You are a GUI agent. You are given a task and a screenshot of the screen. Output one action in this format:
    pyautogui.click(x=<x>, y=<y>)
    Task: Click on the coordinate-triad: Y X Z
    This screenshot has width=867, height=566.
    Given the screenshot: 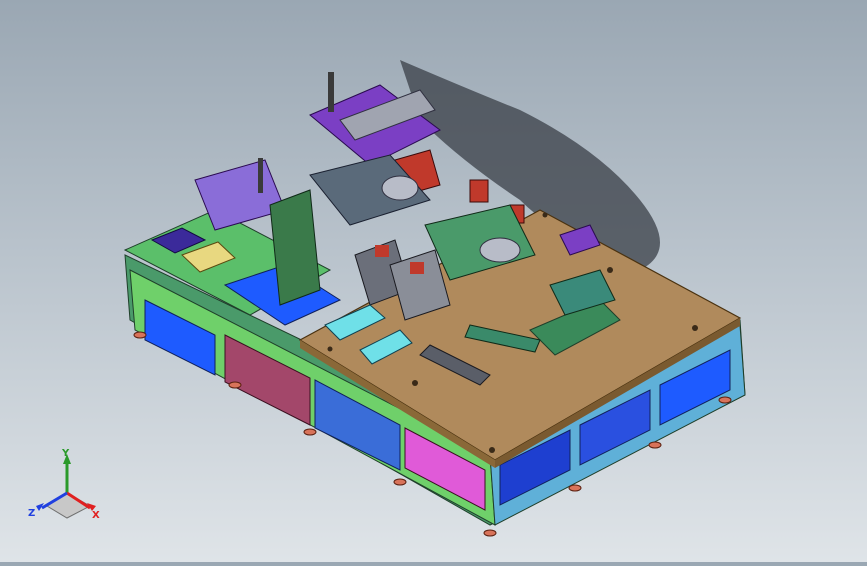 What is the action you would take?
    pyautogui.click(x=67, y=488)
    